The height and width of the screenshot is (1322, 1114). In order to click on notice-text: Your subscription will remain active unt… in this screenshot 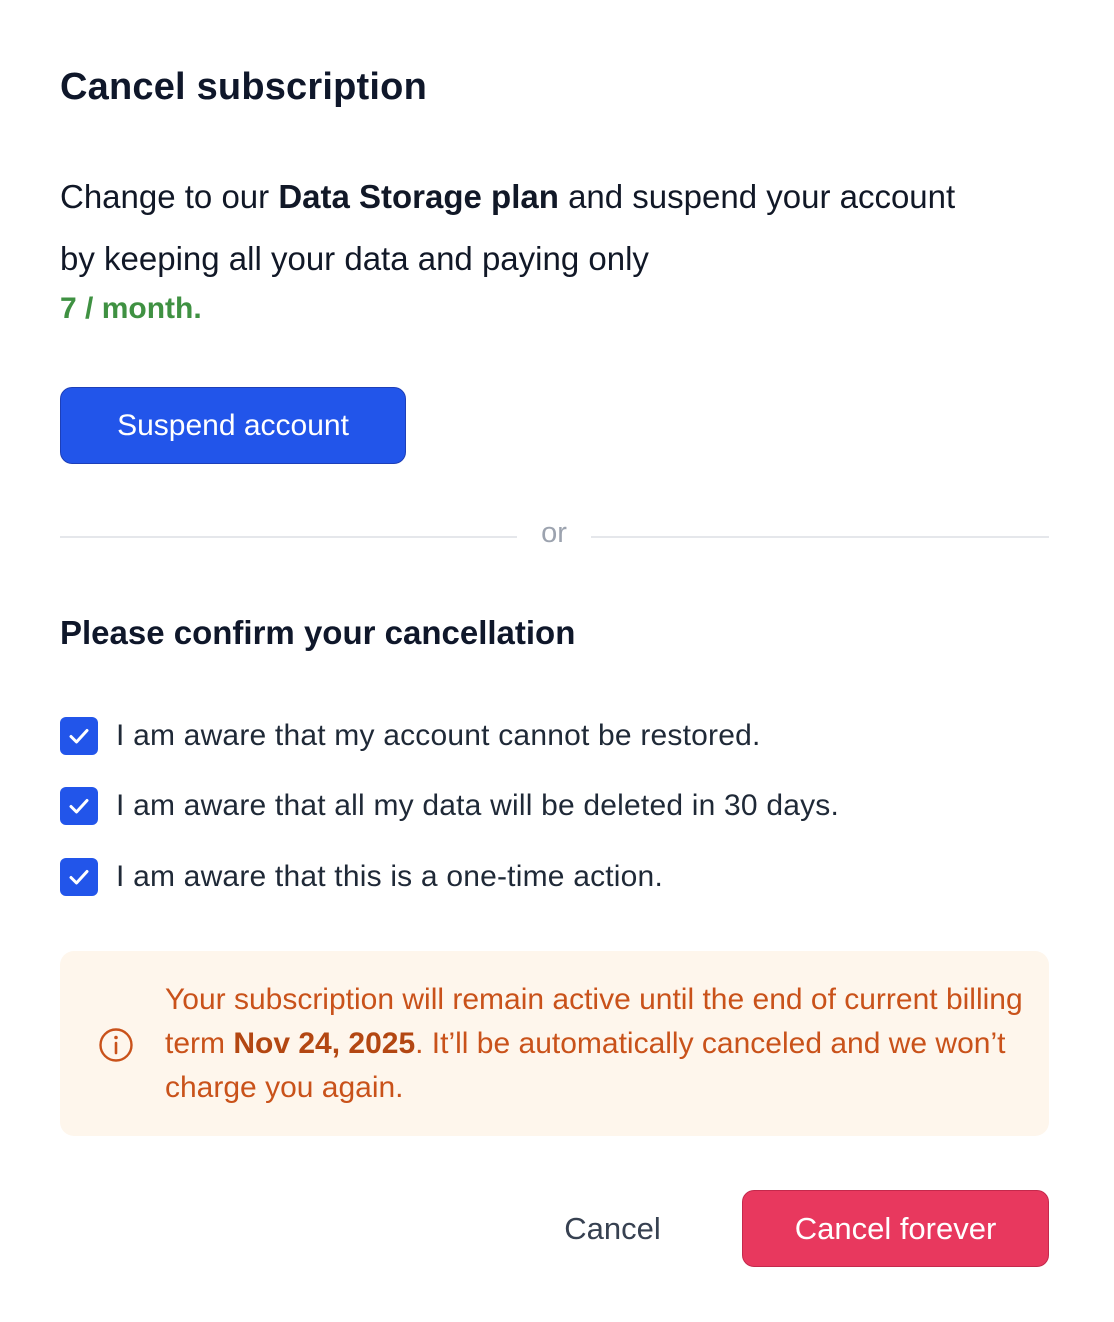, I will do `click(595, 1044)`.